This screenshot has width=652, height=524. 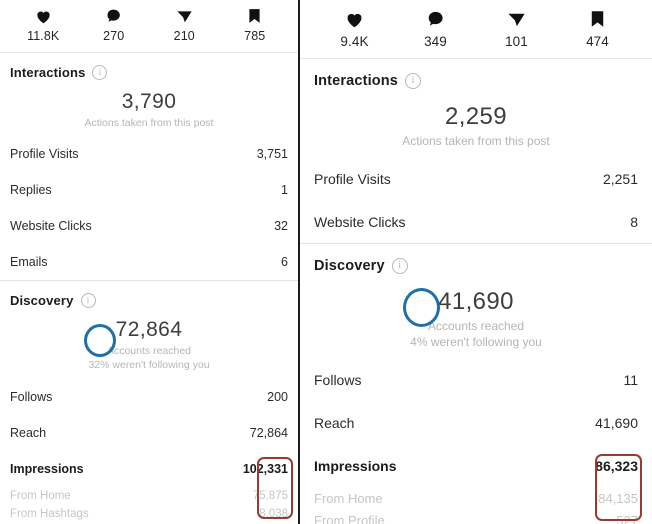 What do you see at coordinates (476, 302) in the screenshot?
I see `right-discovery-total: 41,690` at bounding box center [476, 302].